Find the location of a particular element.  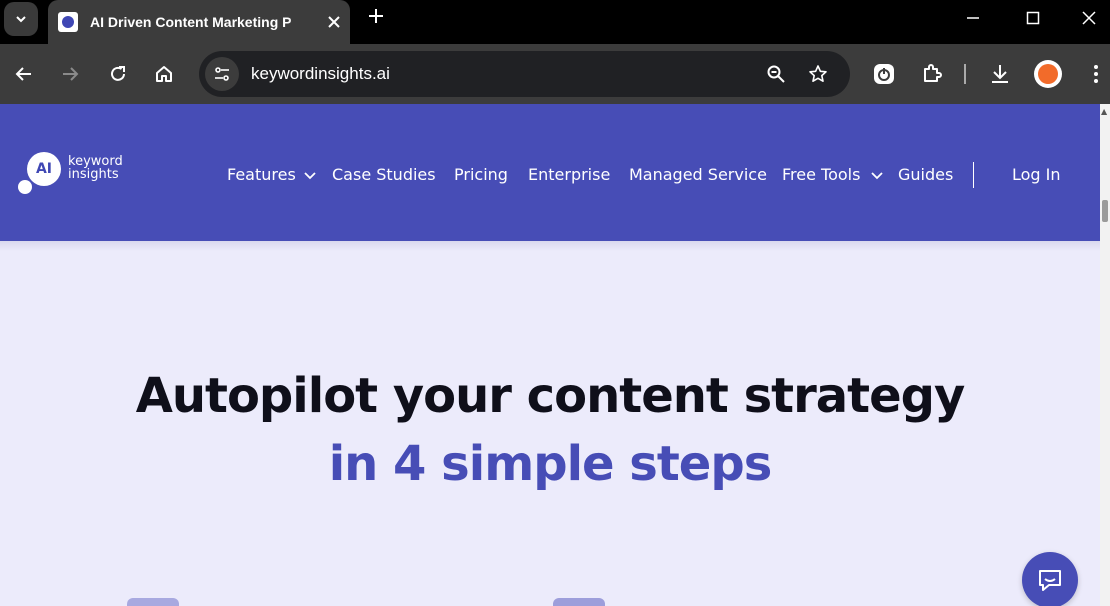

forward-button is located at coordinates (70, 74).